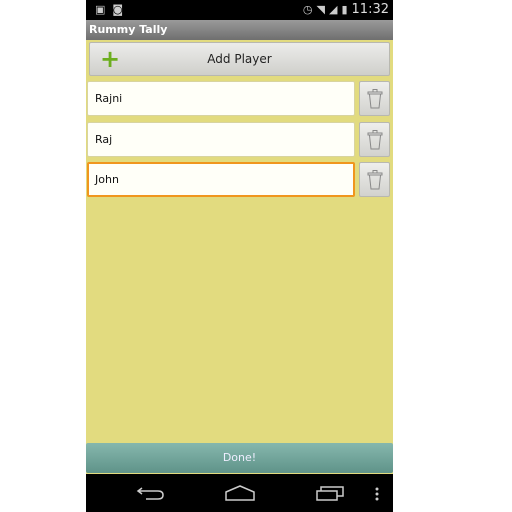 The image size is (512, 512). I want to click on add-player-label: Add Player, so click(239, 59).